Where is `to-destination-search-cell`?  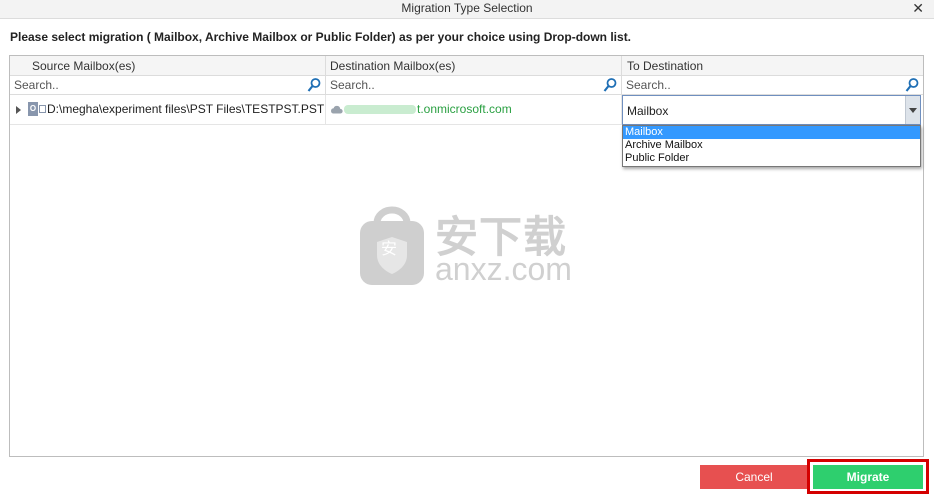
to-destination-search-cell is located at coordinates (772, 85).